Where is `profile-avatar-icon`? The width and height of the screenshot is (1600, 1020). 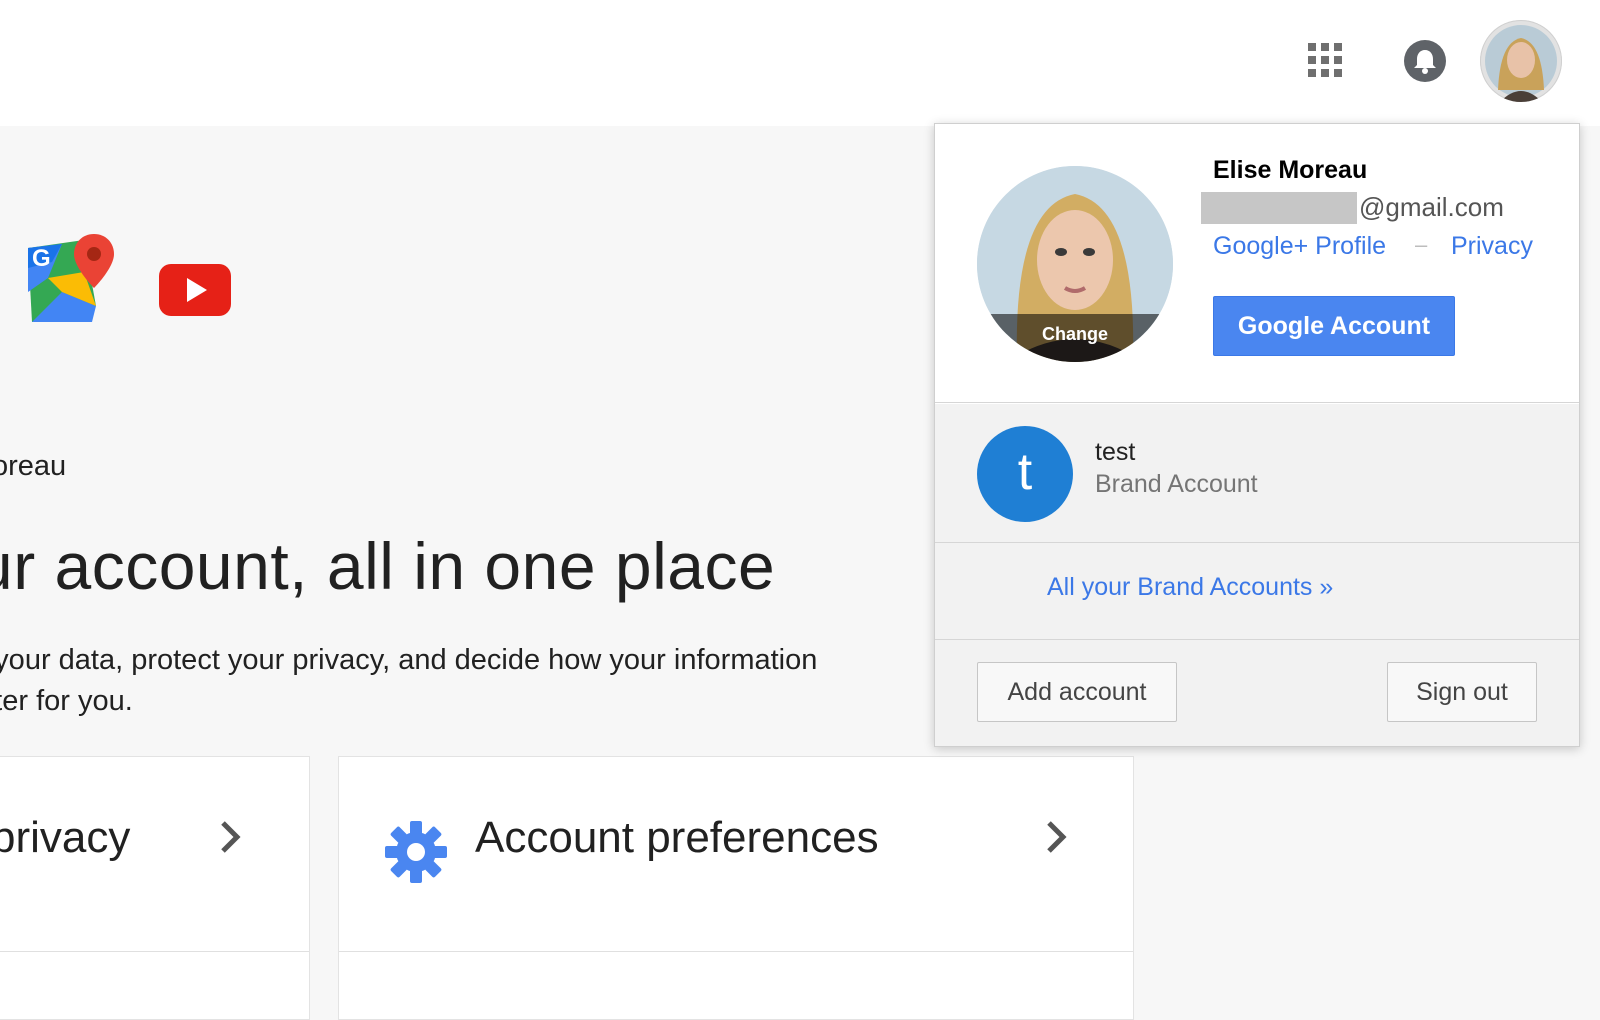
profile-avatar-icon is located at coordinates (1521, 61).